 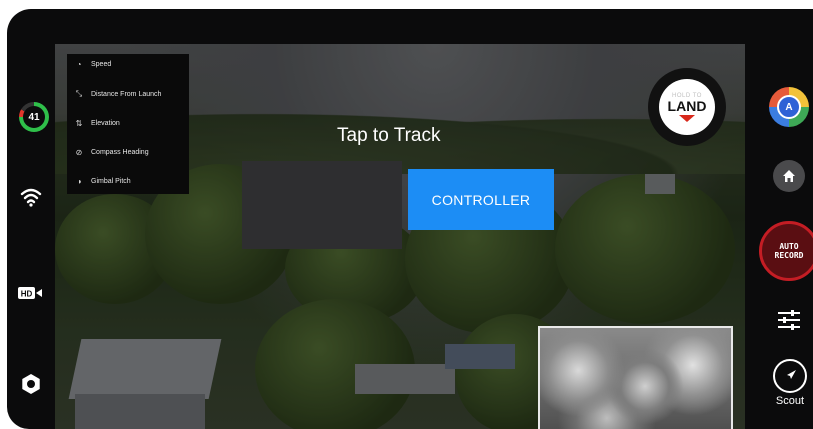 I want to click on record-label: RECORD, so click(x=789, y=255).